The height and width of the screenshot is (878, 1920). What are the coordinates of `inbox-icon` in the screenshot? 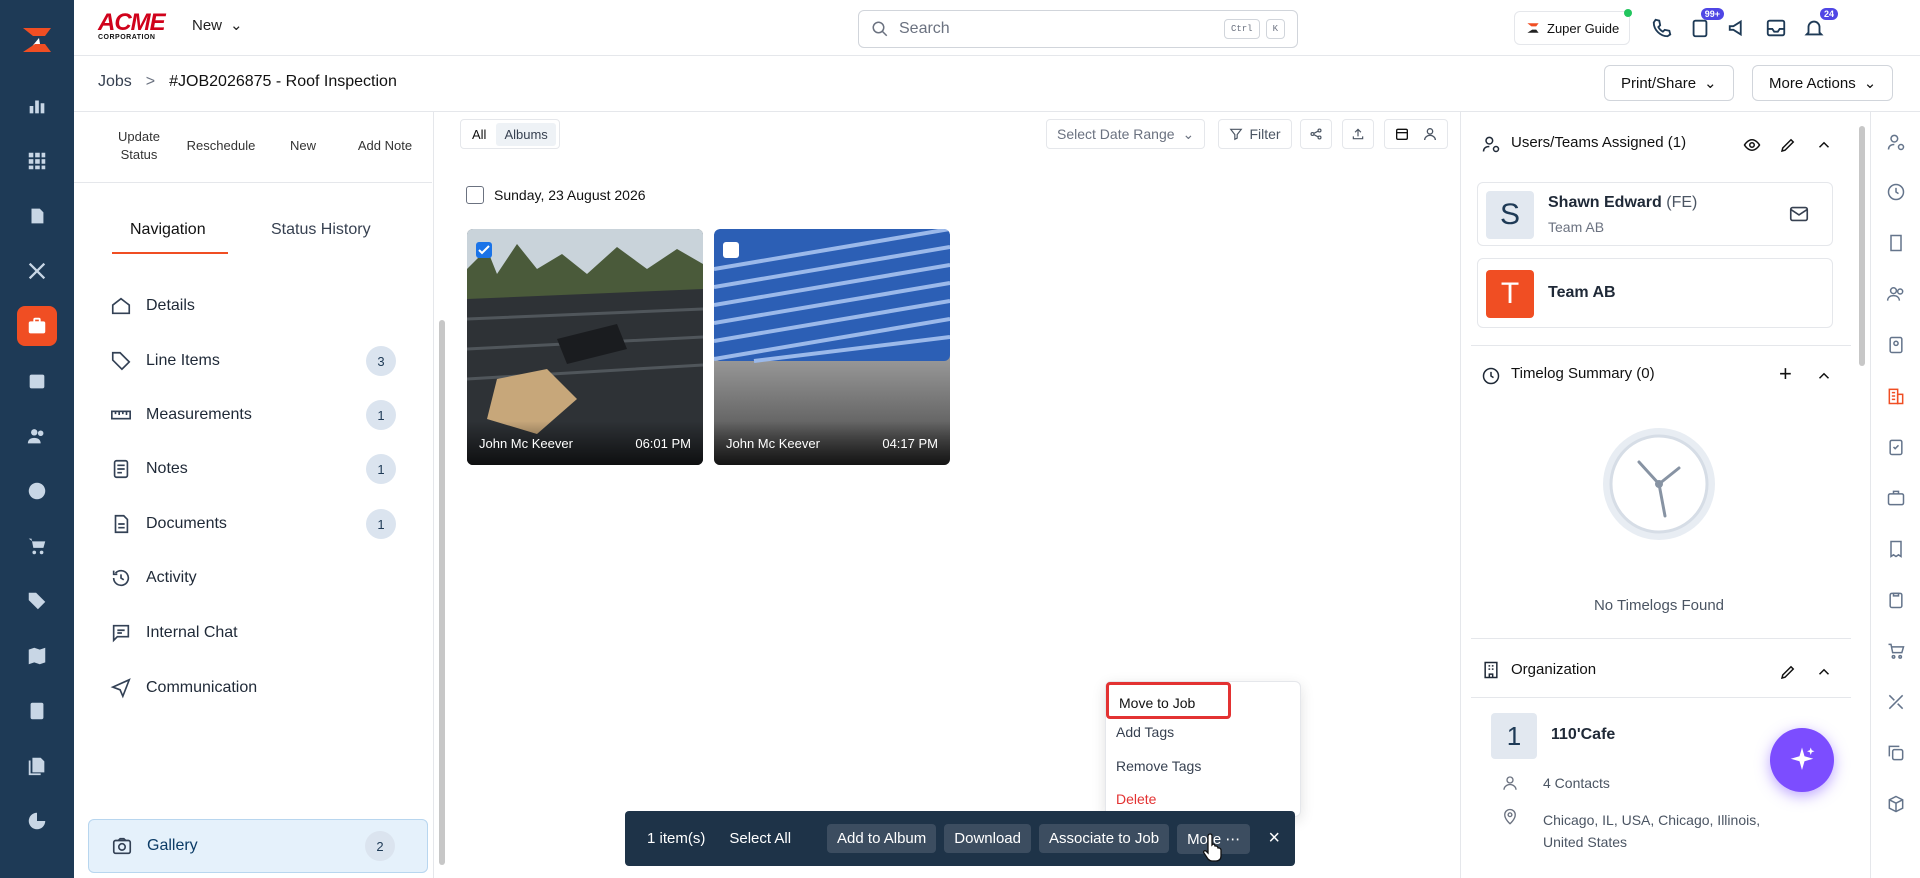 It's located at (1776, 28).